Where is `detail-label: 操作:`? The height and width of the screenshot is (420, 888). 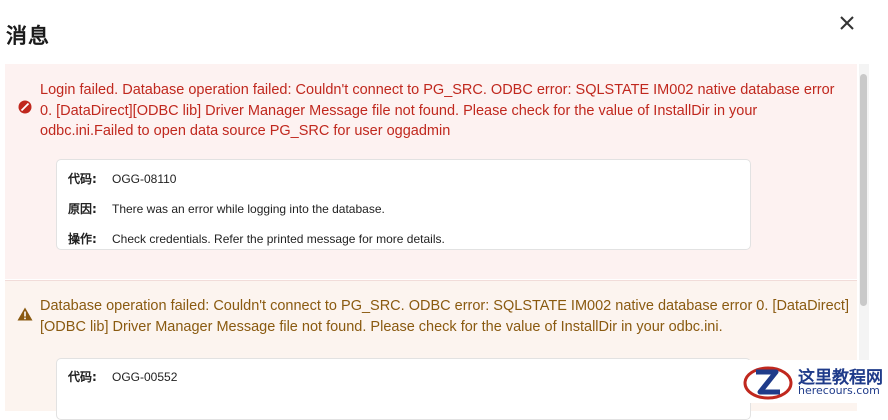
detail-label: 操作: is located at coordinates (82, 239).